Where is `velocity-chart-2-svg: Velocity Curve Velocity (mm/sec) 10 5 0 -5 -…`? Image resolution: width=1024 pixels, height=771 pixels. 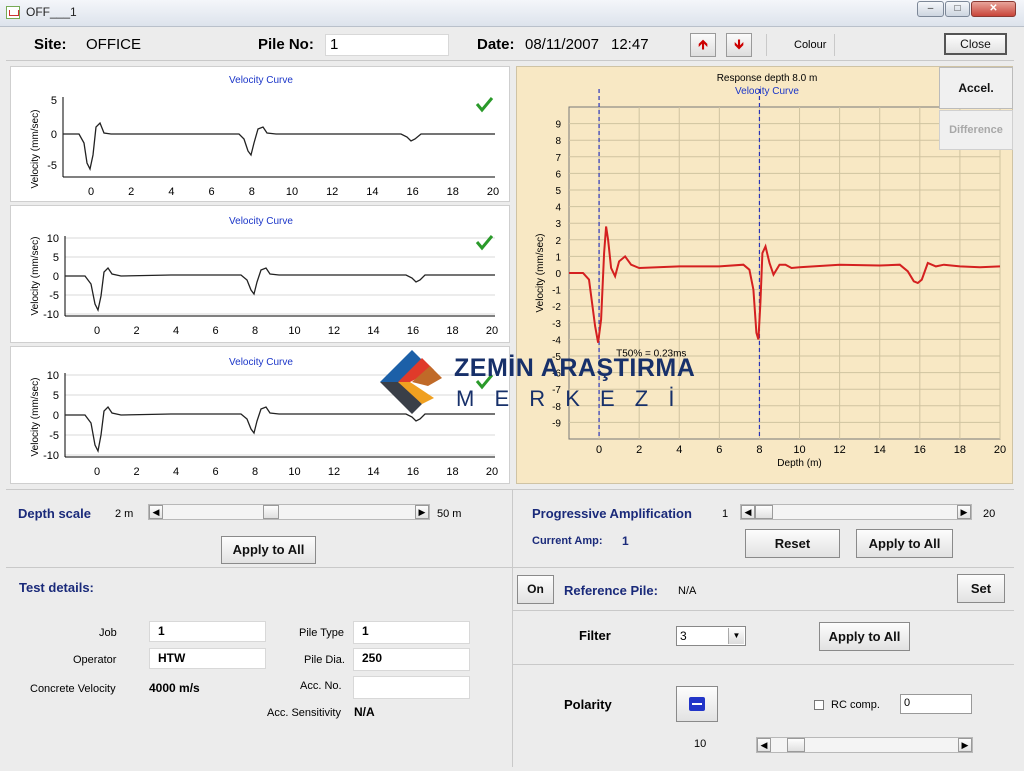
velocity-chart-2-svg: Velocity Curve Velocity (mm/sec) 10 5 0 -5 -… is located at coordinates (264, 276).